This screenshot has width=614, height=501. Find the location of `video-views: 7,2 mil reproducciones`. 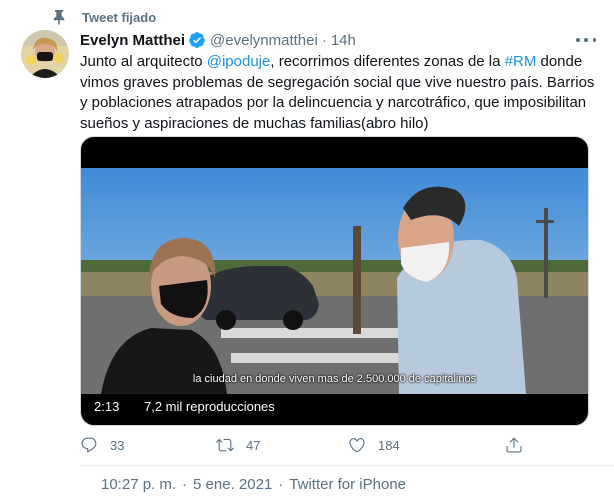

video-views: 7,2 mil reproducciones is located at coordinates (209, 406).